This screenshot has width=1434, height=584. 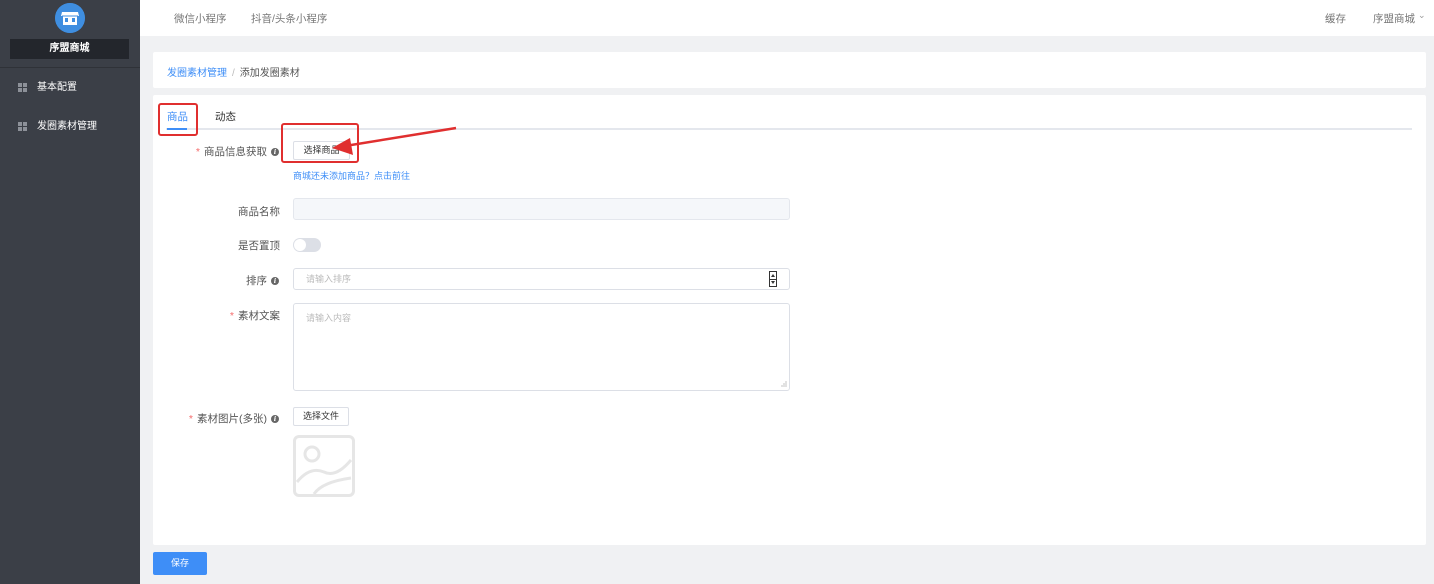 I want to click on save-button: 保存, so click(x=180, y=563).